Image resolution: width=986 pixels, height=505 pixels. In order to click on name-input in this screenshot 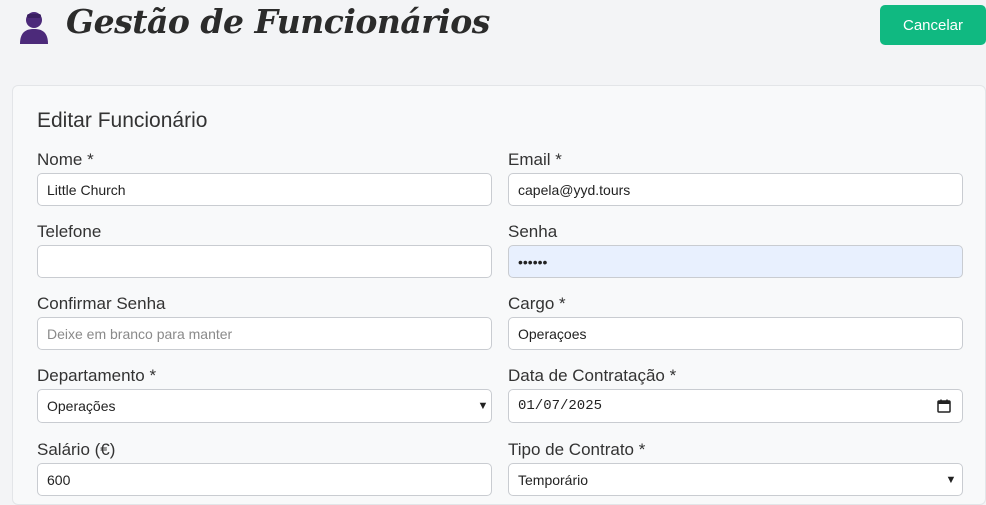, I will do `click(264, 189)`.